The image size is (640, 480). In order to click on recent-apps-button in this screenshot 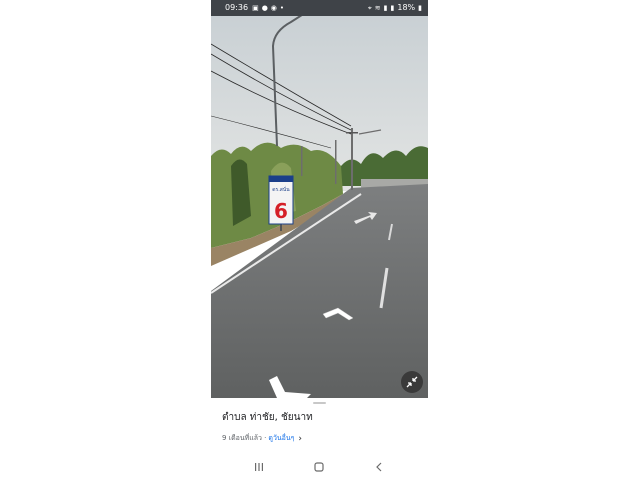, I will do `click(259, 467)`.